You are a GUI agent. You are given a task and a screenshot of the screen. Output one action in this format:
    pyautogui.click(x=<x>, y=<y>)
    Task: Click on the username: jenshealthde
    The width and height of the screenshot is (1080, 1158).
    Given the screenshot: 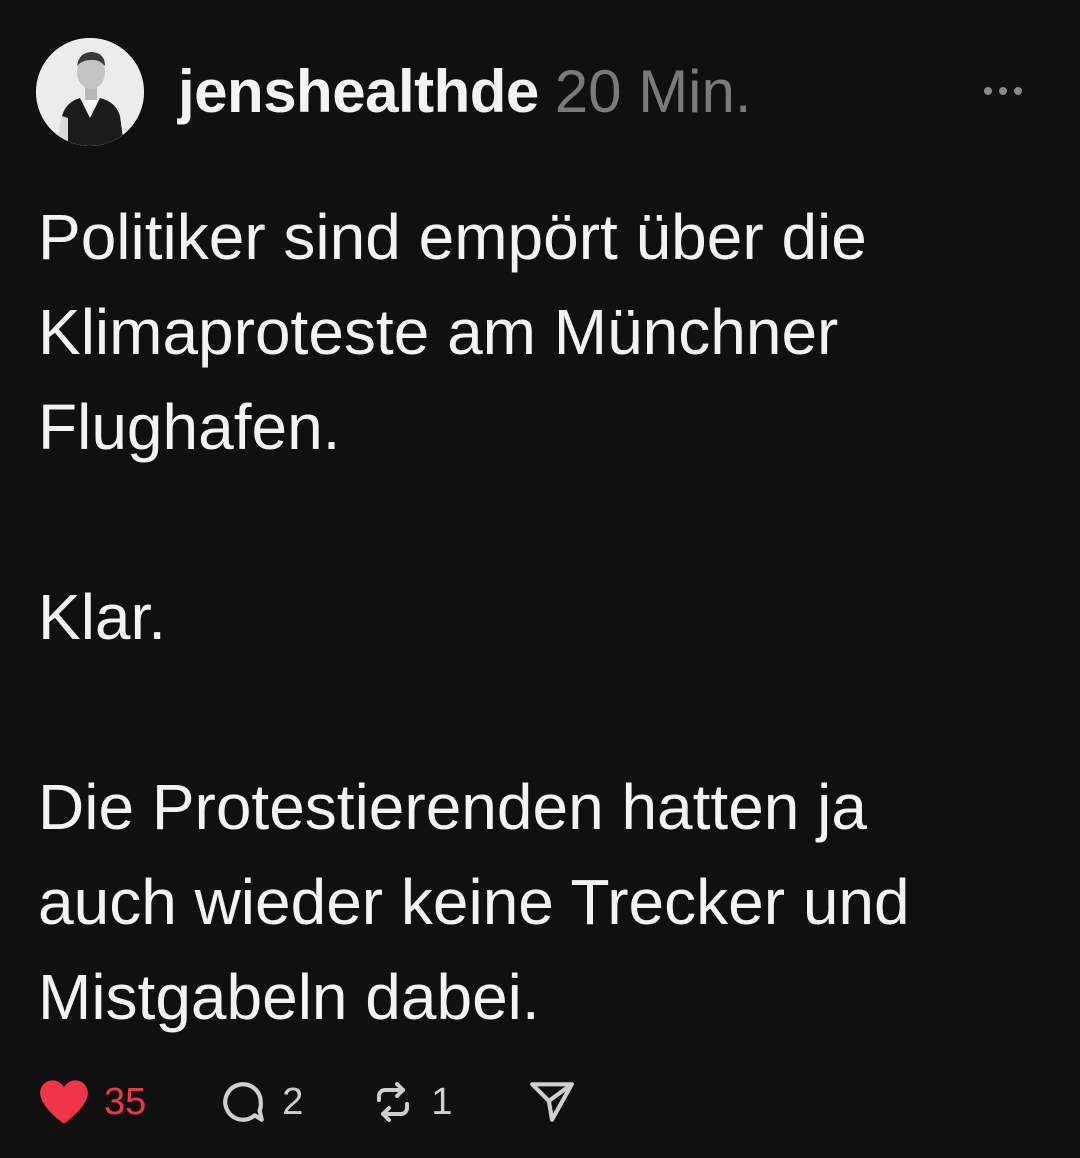 What is the action you would take?
    pyautogui.click(x=358, y=92)
    